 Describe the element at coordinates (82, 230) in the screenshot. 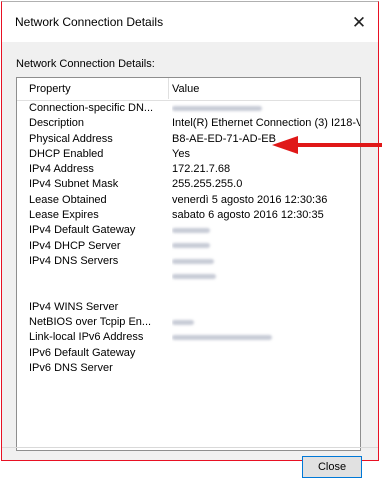

I see `property-cell: IPv4 Default Gateway` at that location.